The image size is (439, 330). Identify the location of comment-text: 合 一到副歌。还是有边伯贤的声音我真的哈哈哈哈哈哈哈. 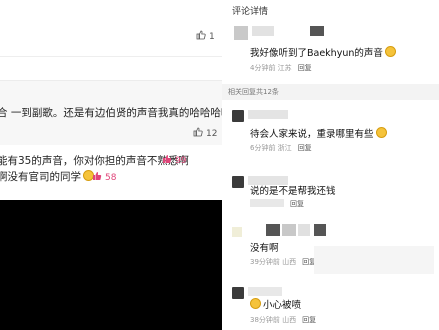
(111, 113).